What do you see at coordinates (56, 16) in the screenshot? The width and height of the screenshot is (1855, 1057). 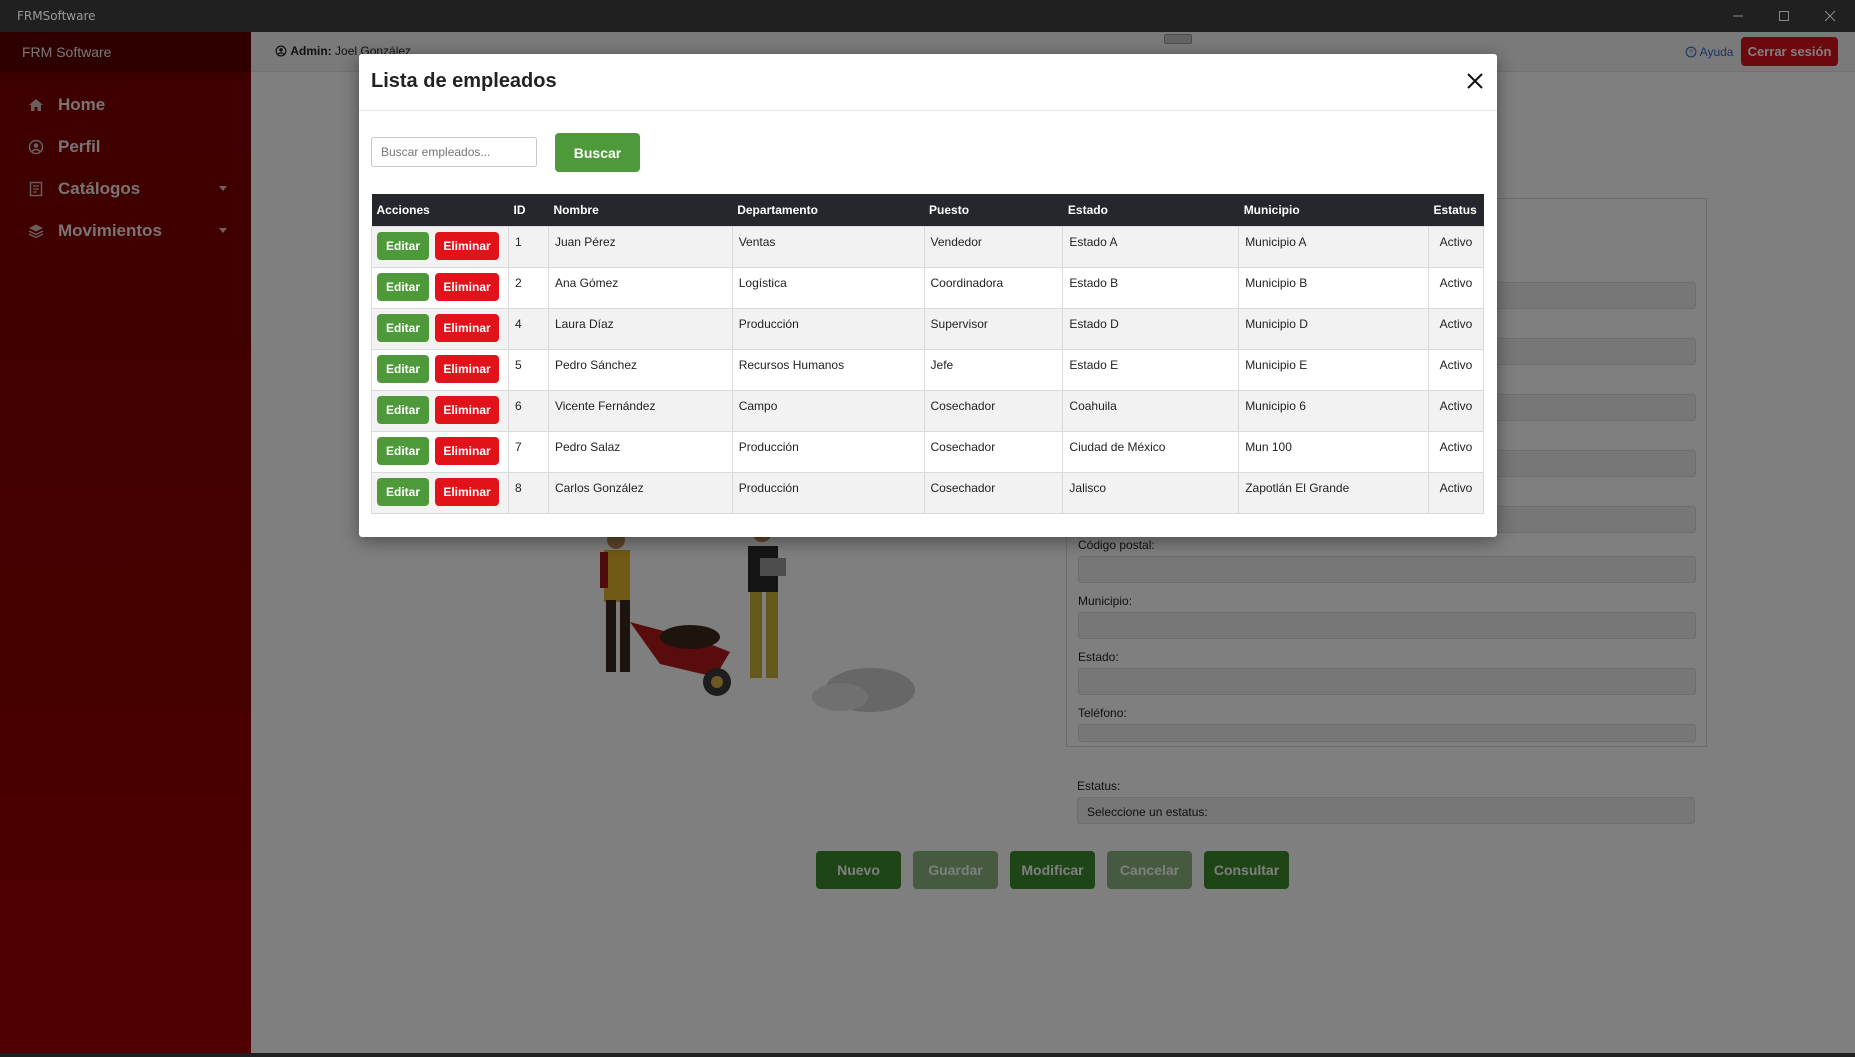 I see `window-title: FRMSoftware` at bounding box center [56, 16].